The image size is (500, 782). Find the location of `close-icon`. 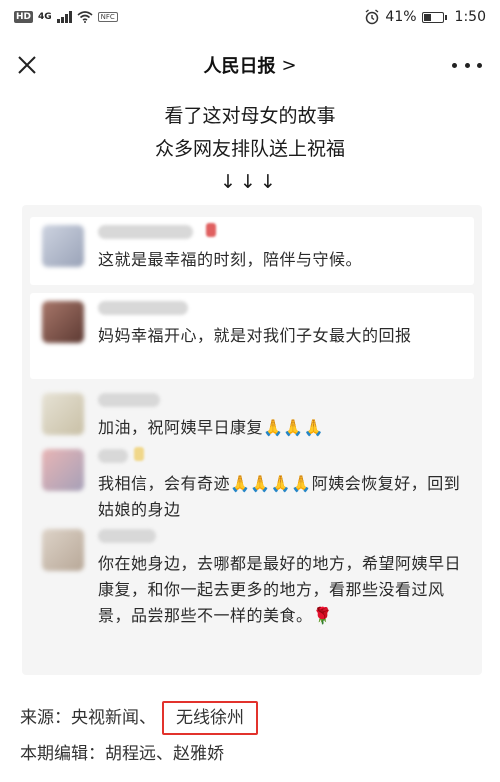

close-icon is located at coordinates (27, 65).